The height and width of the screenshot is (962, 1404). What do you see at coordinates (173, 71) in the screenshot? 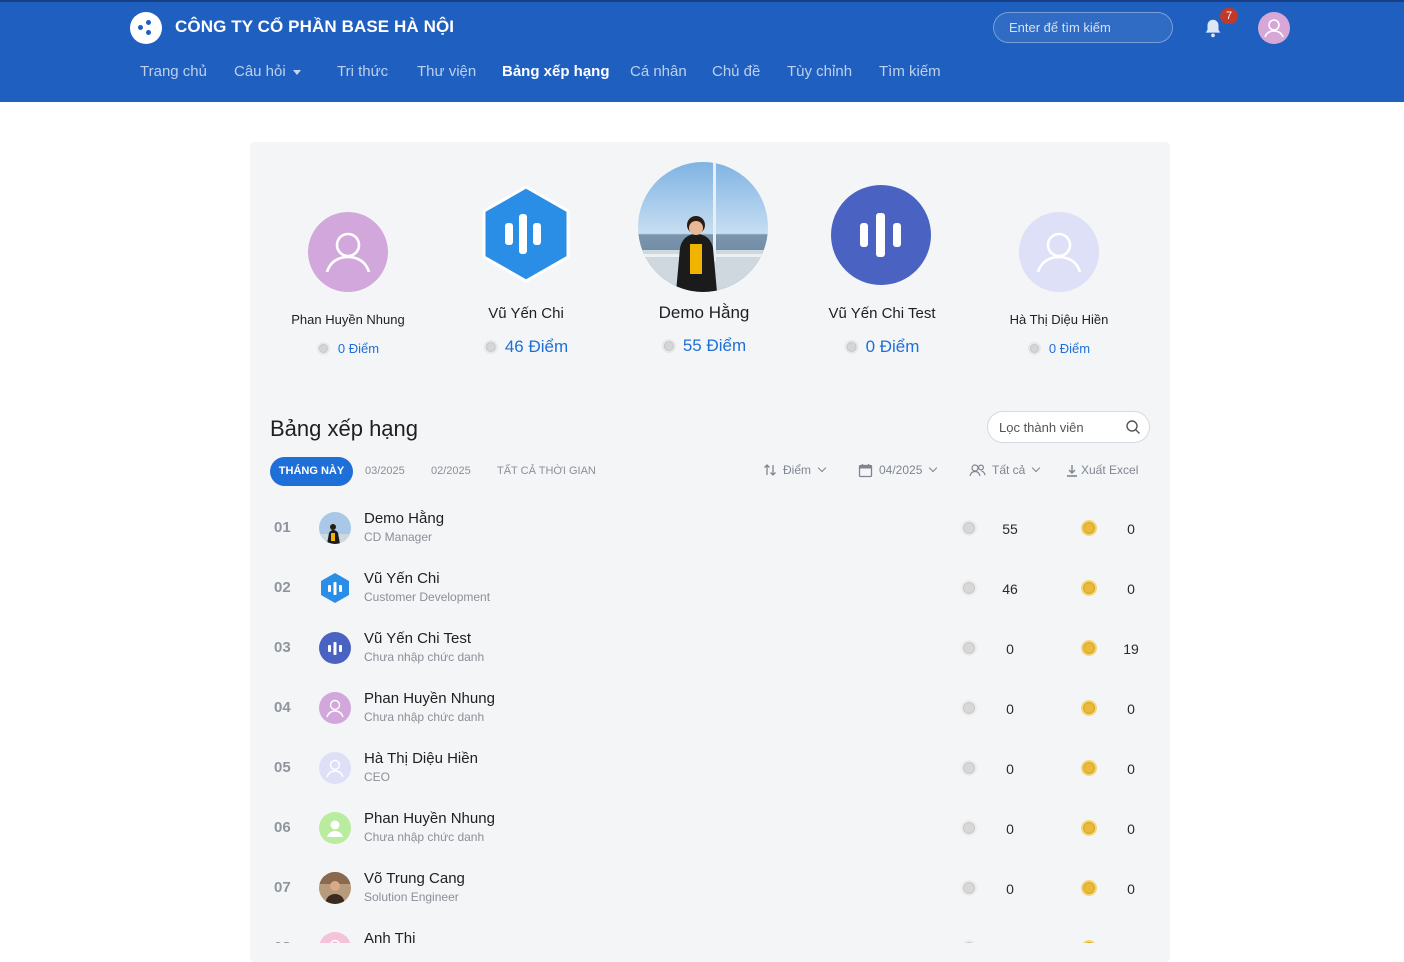
I see `nav-home: Trang chủ` at bounding box center [173, 71].